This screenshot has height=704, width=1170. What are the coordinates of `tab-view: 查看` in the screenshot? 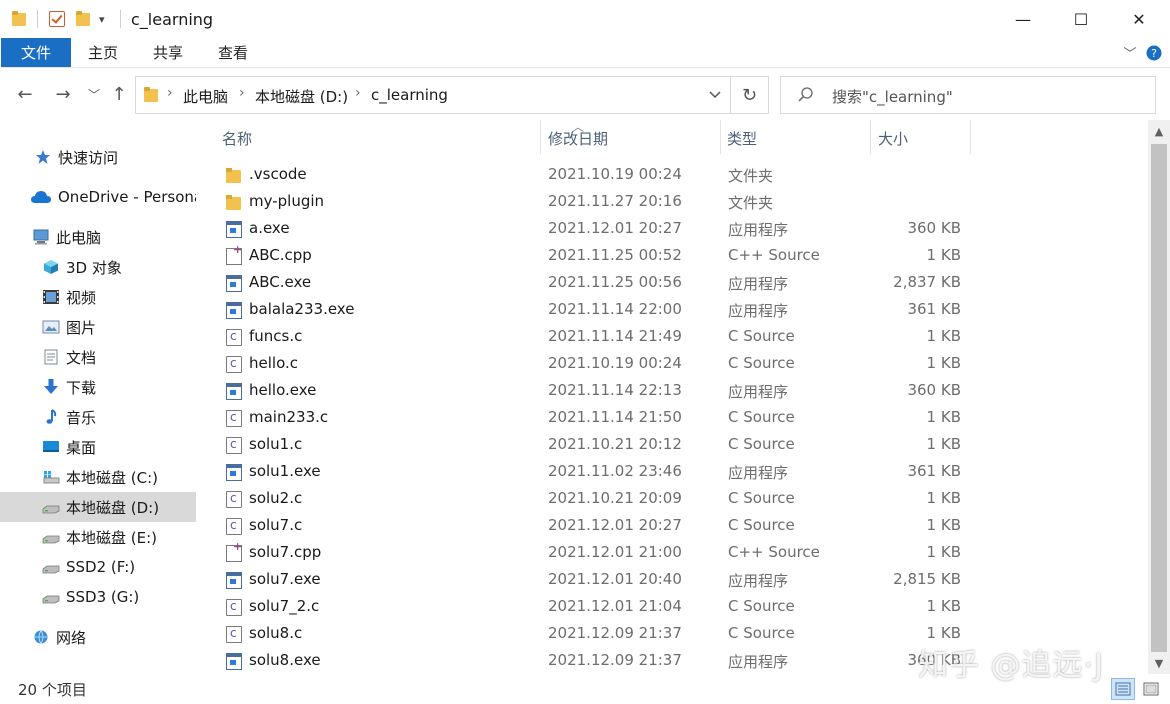 It's located at (233, 52).